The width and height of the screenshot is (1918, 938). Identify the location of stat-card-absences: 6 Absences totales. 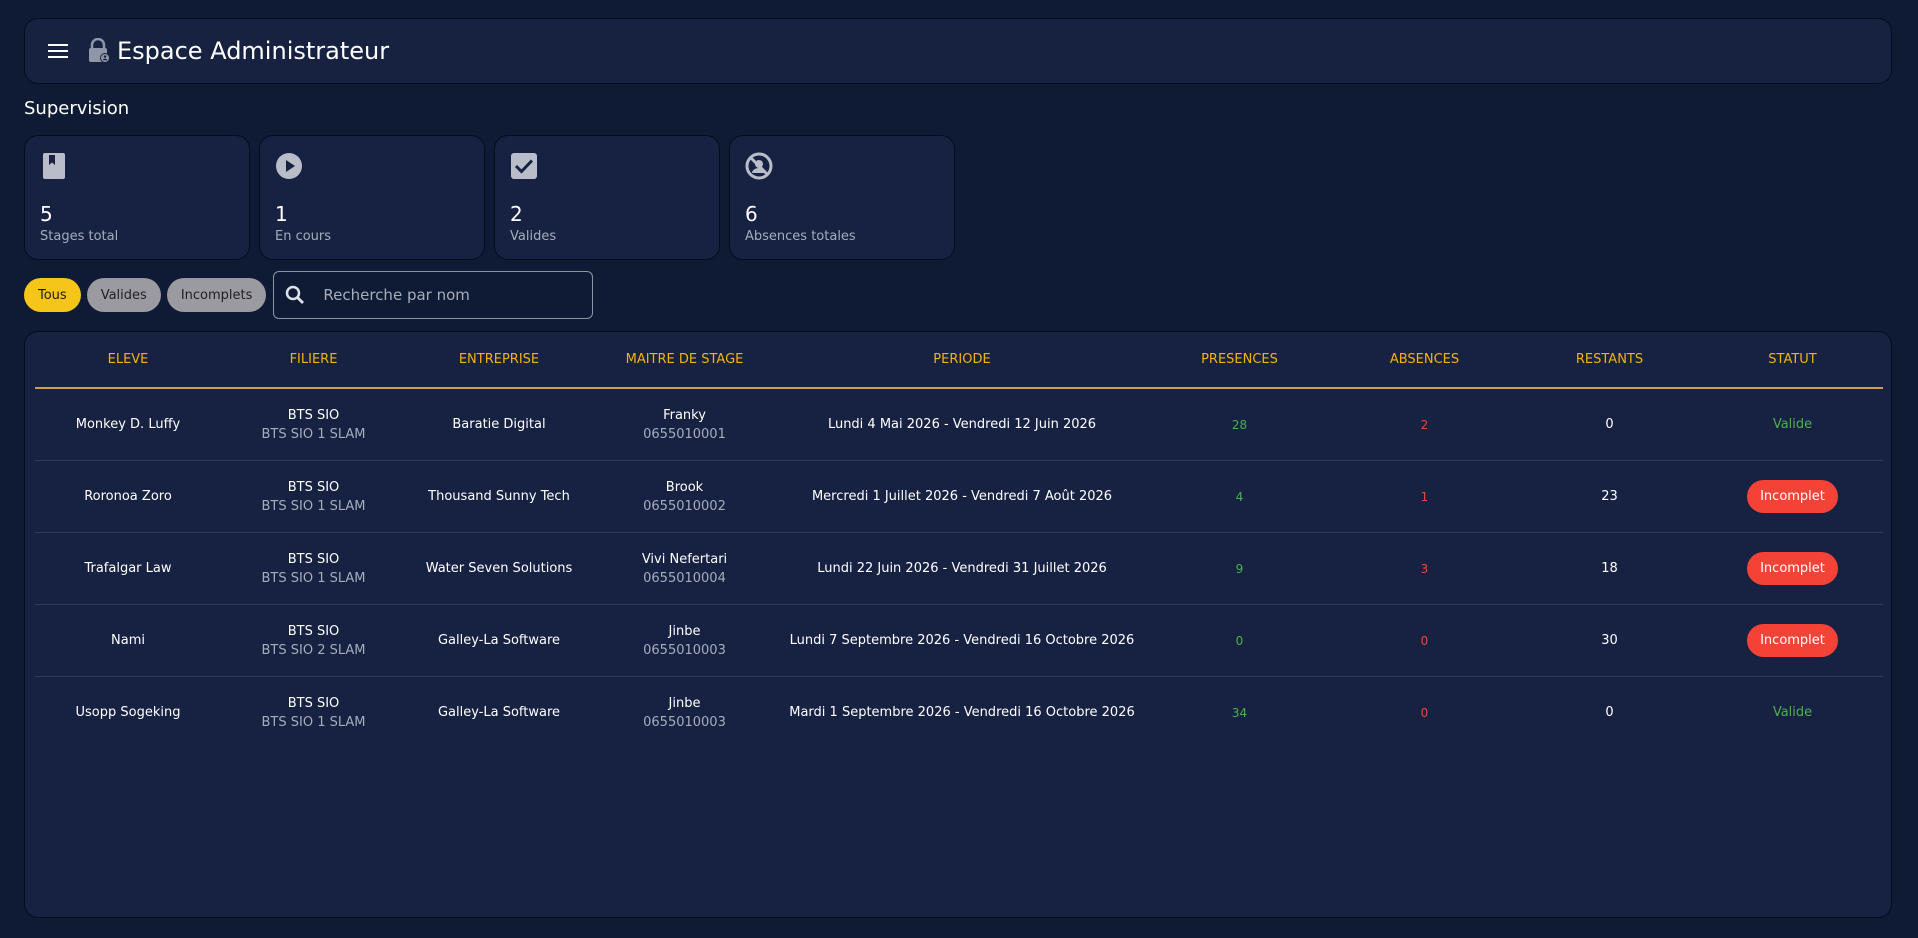
(842, 197).